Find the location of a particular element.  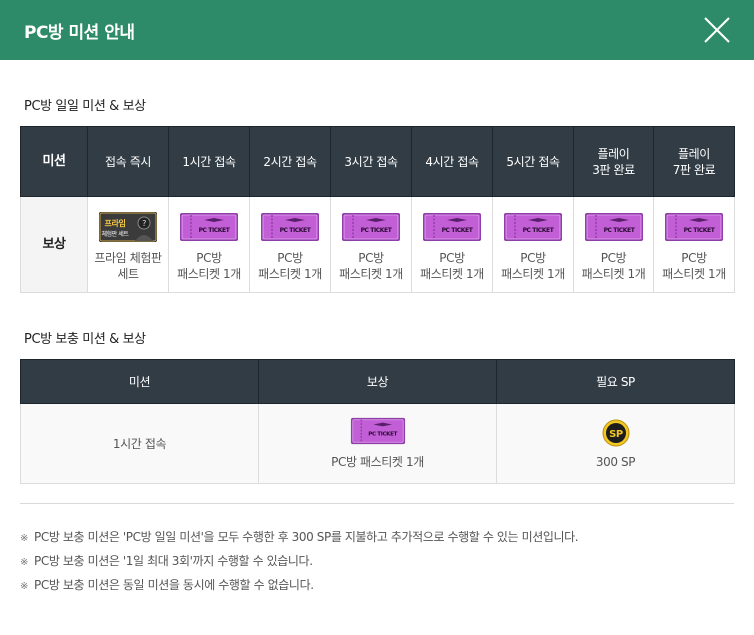

mission-cell: 4시간 접속 is located at coordinates (452, 161).